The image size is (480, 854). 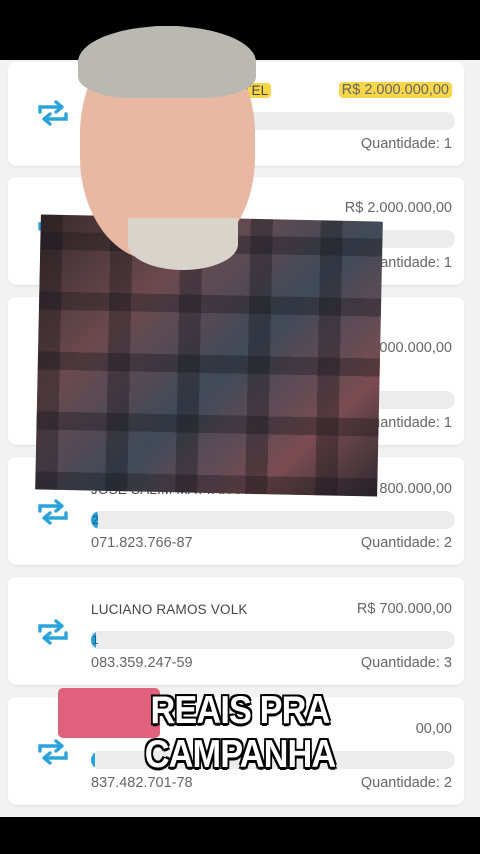 What do you see at coordinates (240, 732) in the screenshot?
I see `video-caption: REAIS PRA CAMPANHA` at bounding box center [240, 732].